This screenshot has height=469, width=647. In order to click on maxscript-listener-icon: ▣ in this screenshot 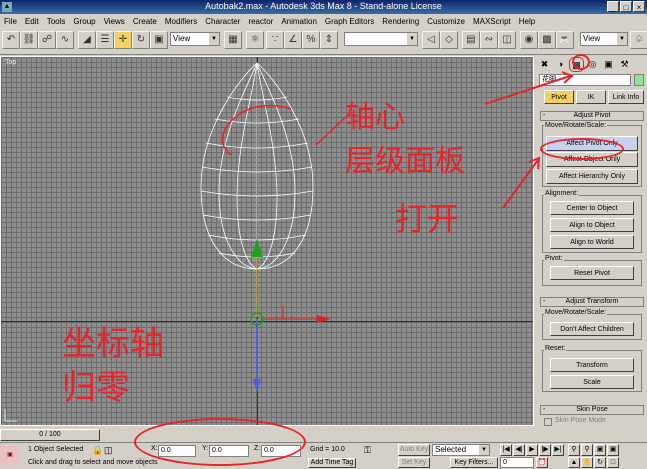, I will do `click(10, 455)`.